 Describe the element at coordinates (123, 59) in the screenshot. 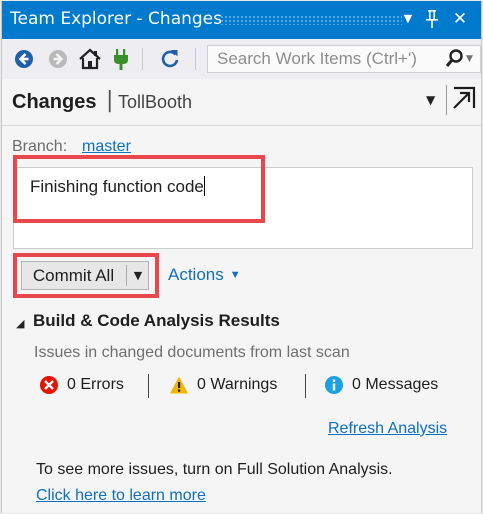

I see `connect-icon` at that location.